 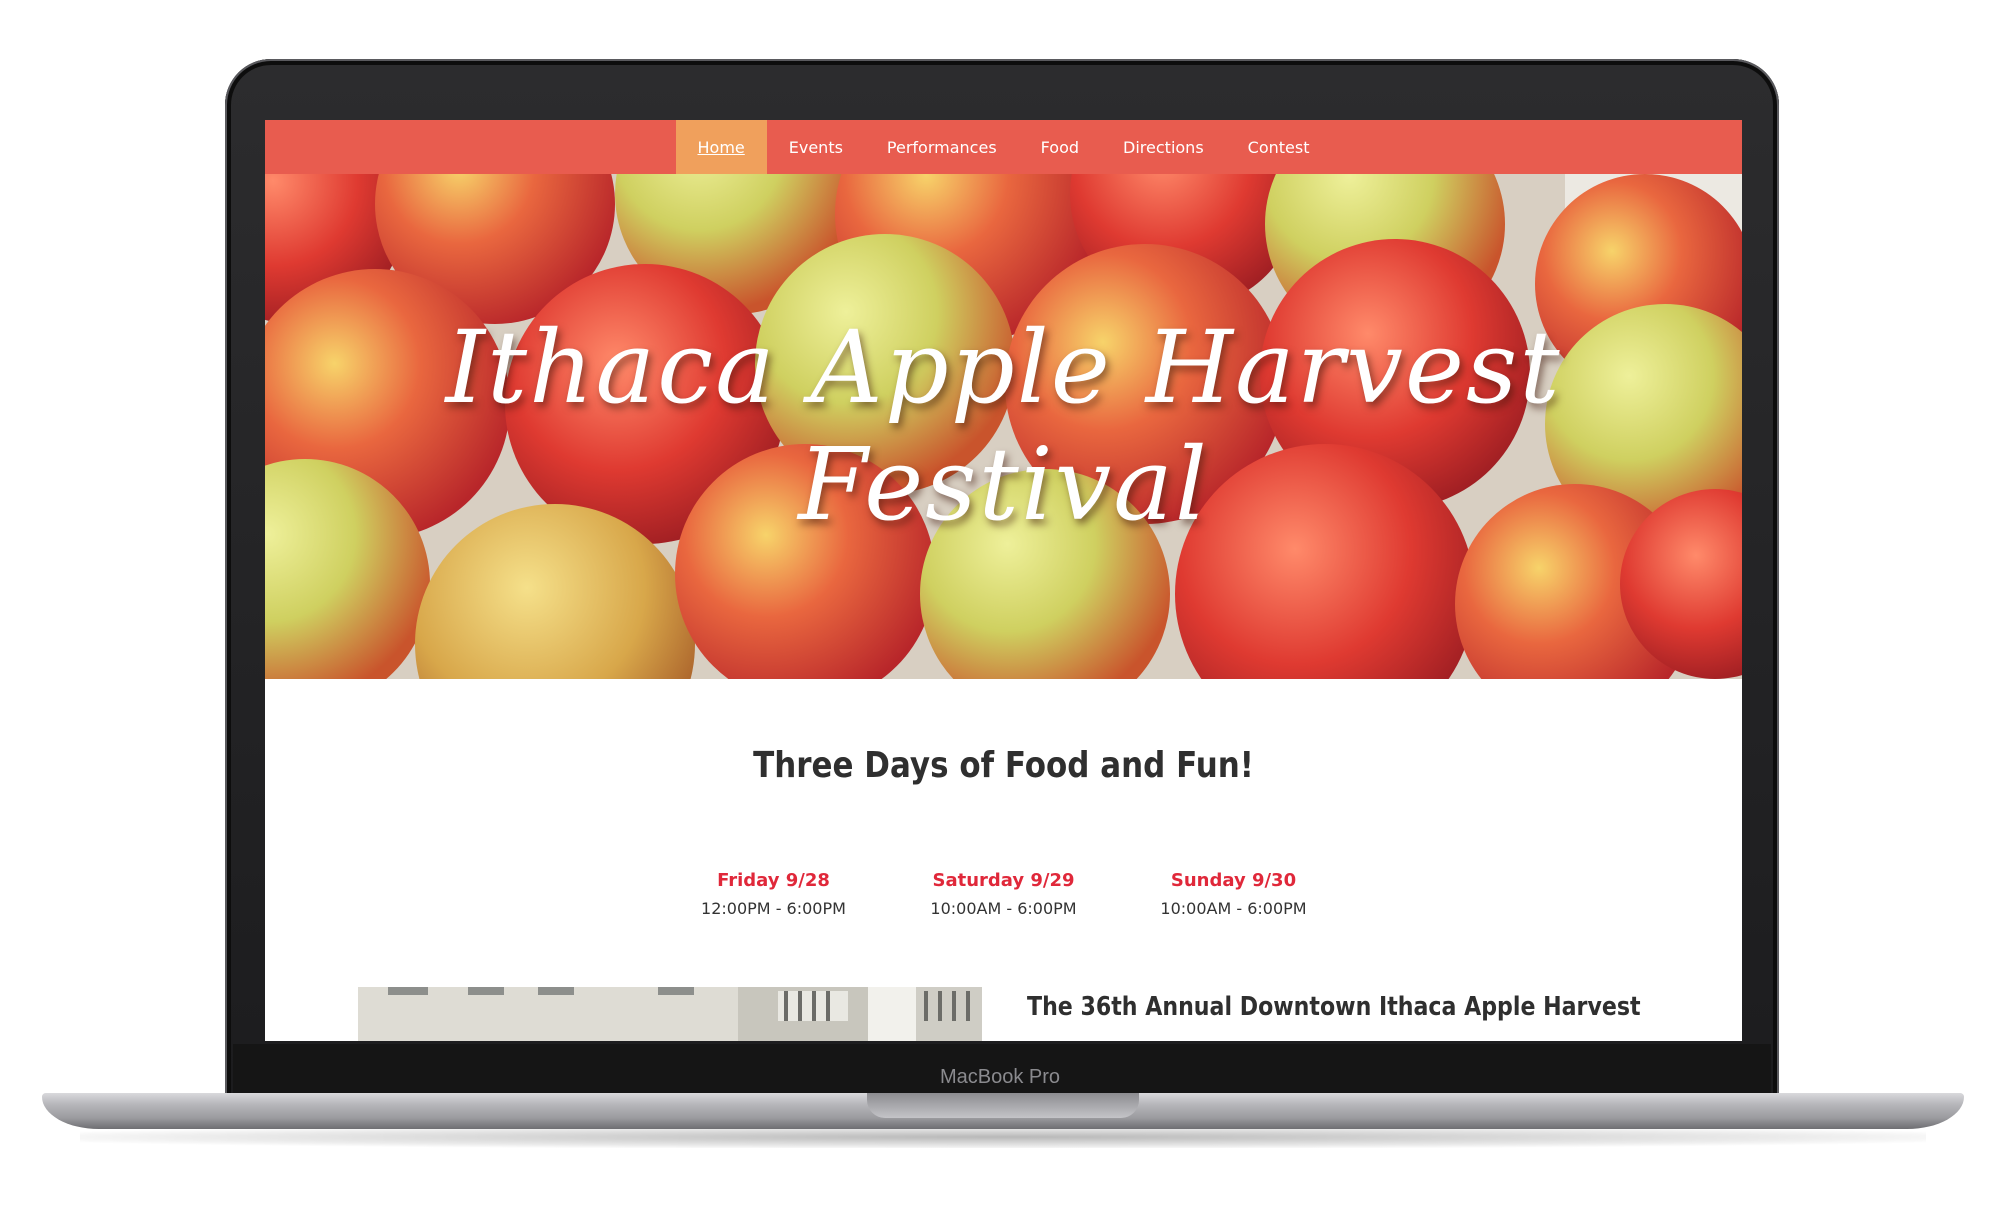 I want to click on nav-item-home: Home, so click(x=721, y=147).